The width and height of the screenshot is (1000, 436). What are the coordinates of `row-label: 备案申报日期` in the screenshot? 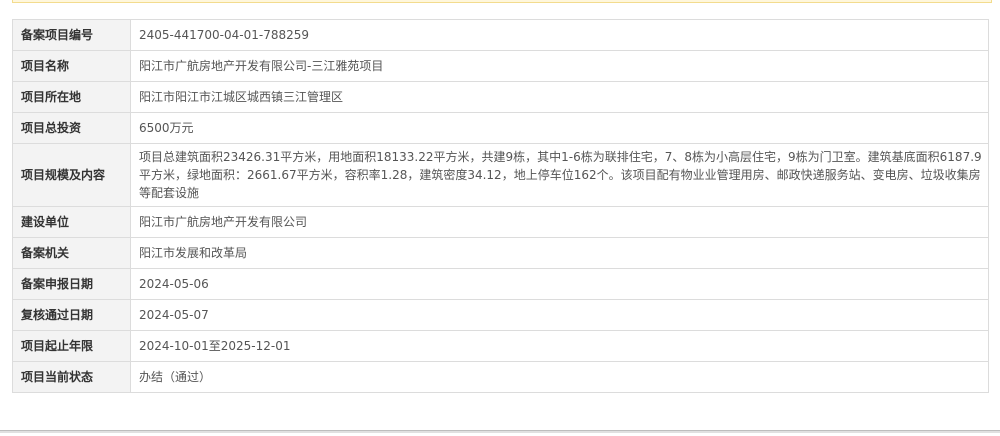 It's located at (71, 284).